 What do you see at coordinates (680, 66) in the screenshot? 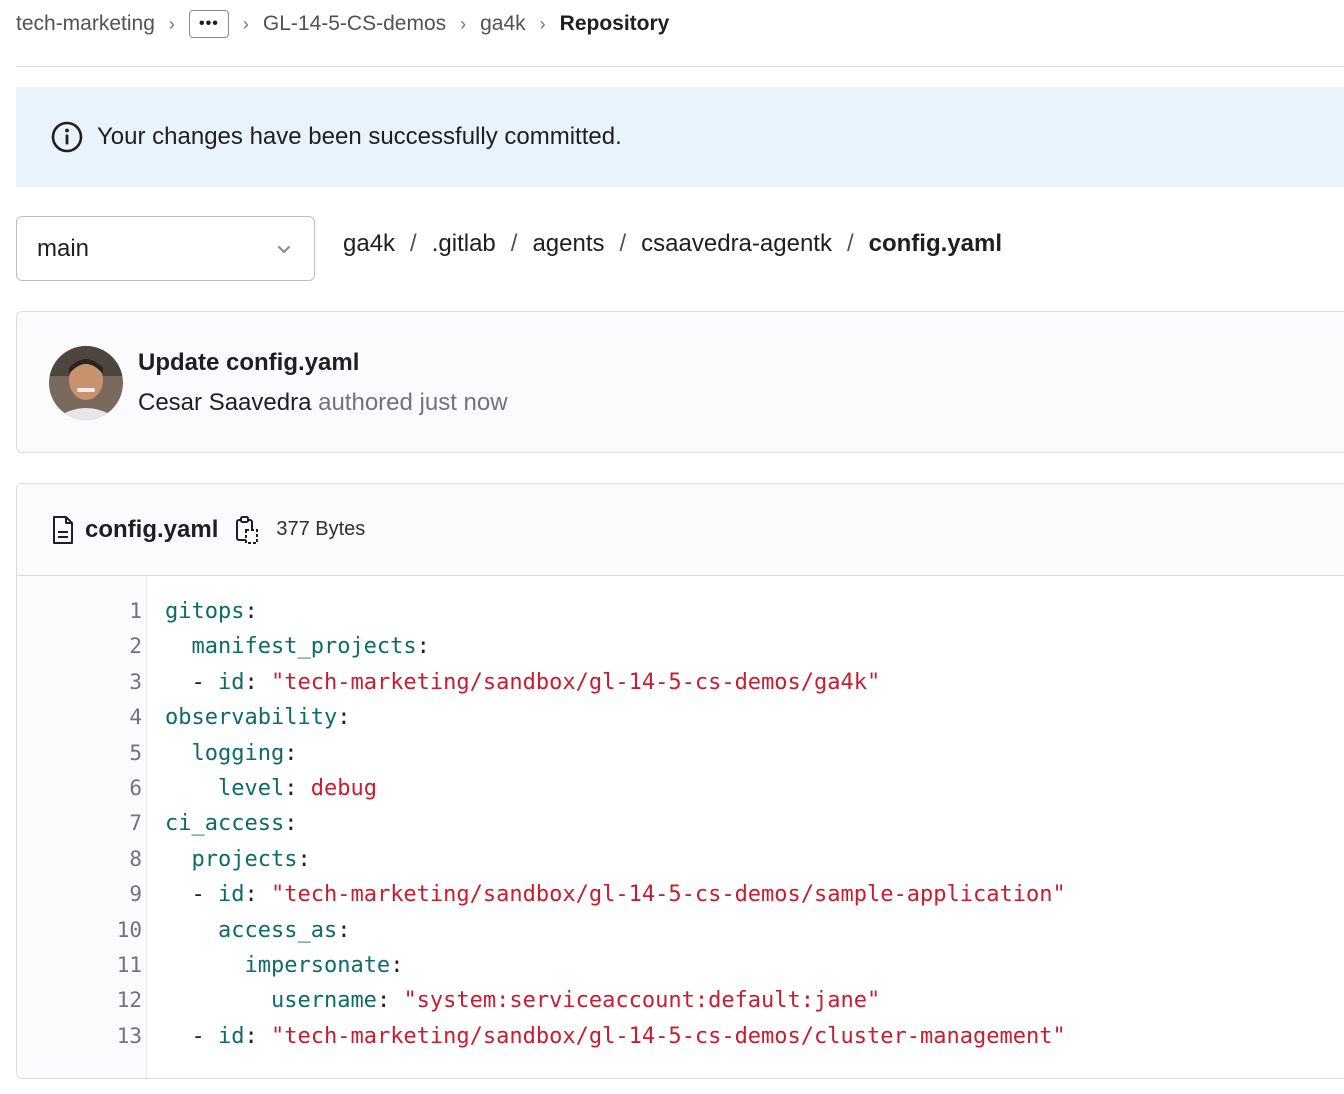
I see `header-divider` at bounding box center [680, 66].